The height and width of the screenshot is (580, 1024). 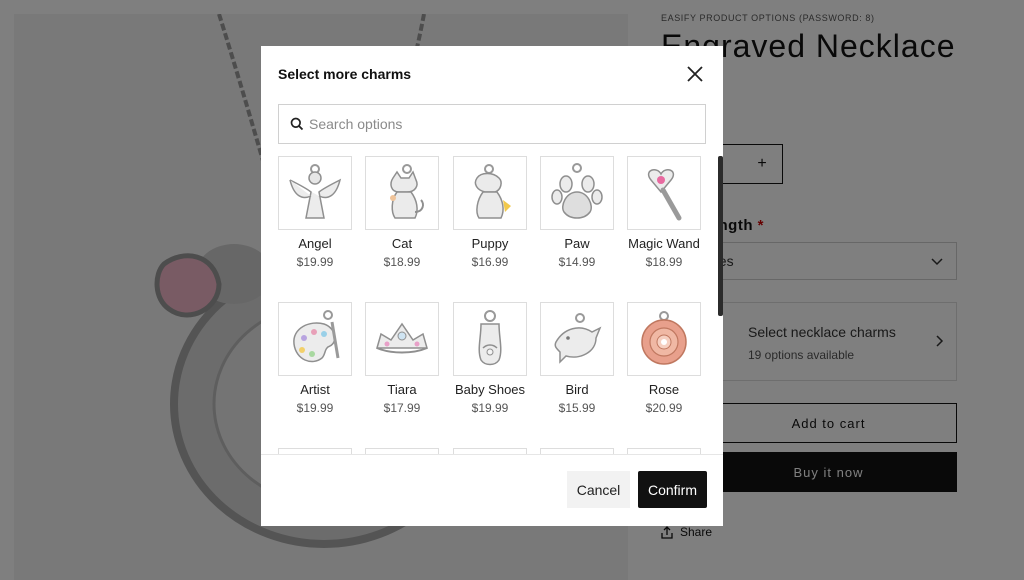 What do you see at coordinates (407, 191) in the screenshot?
I see `cat-charm-icon` at bounding box center [407, 191].